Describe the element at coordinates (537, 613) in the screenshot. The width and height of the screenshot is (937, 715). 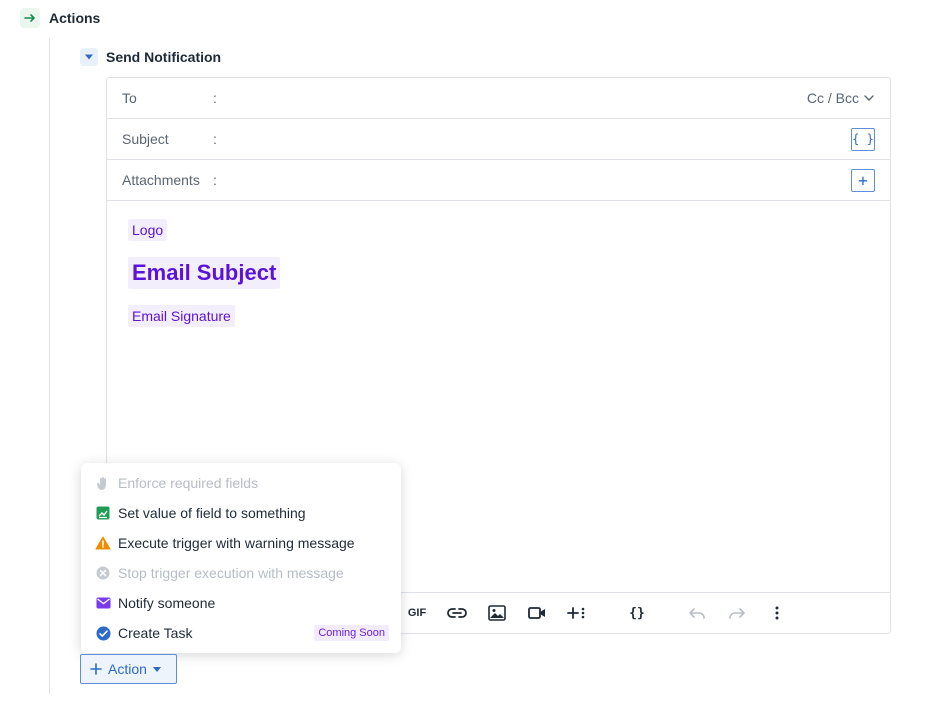
I see `video-icon` at that location.